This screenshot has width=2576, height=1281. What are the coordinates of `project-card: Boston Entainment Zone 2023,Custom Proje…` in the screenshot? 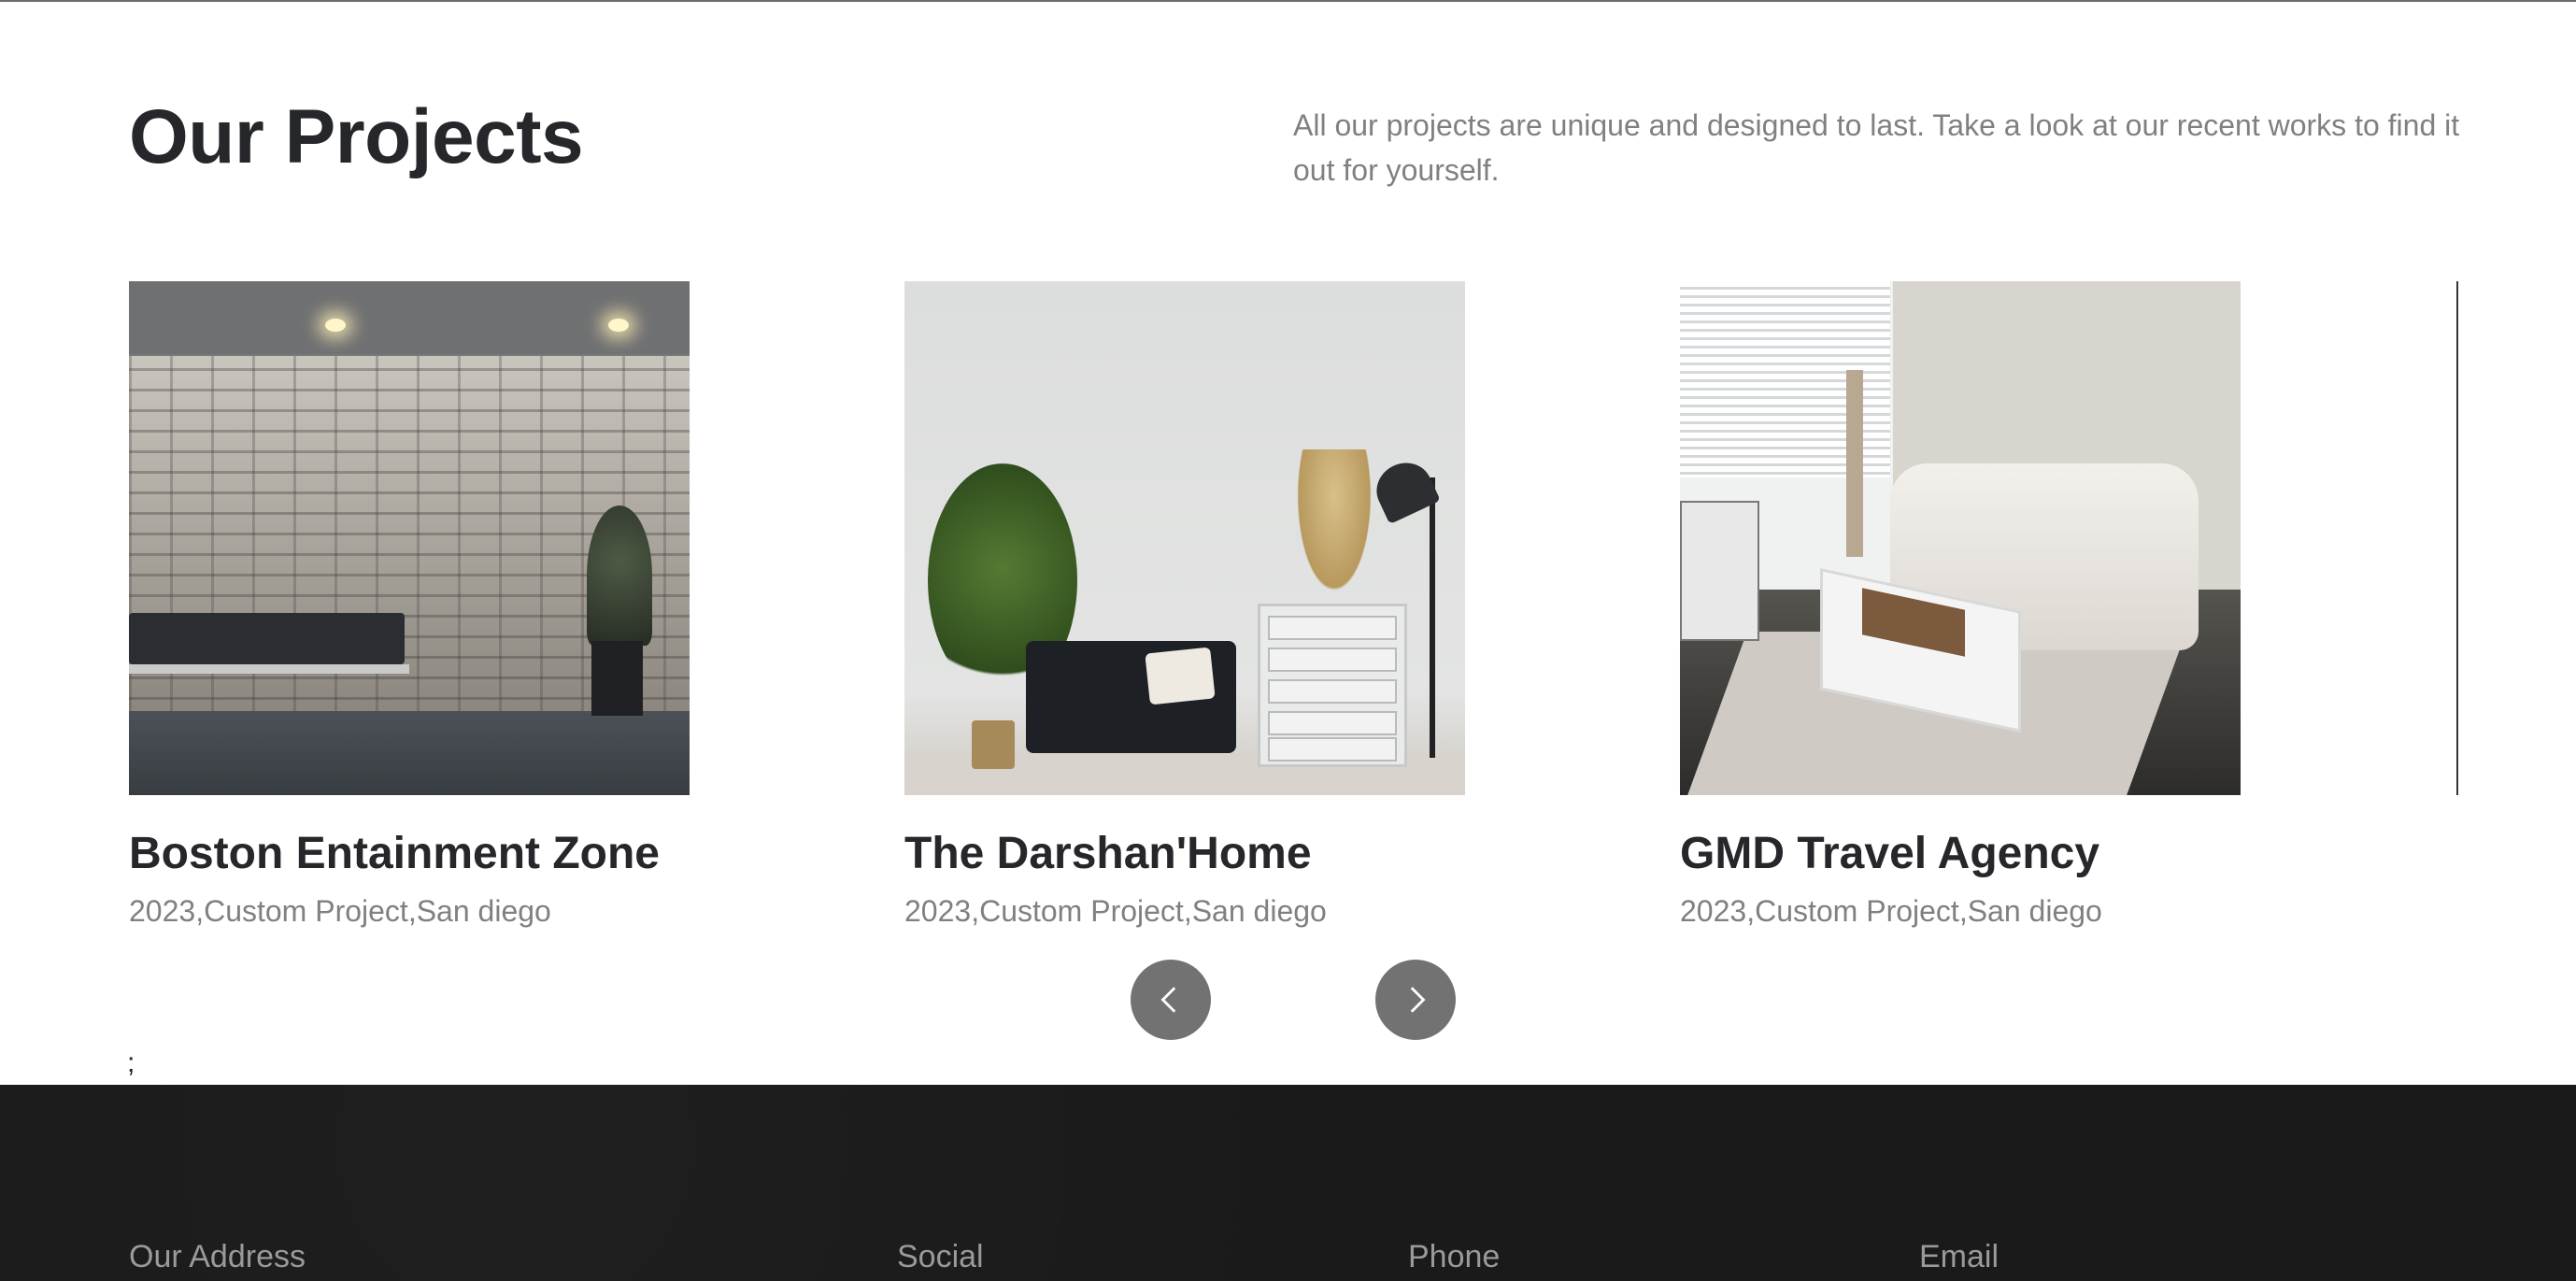 It's located at (410, 605).